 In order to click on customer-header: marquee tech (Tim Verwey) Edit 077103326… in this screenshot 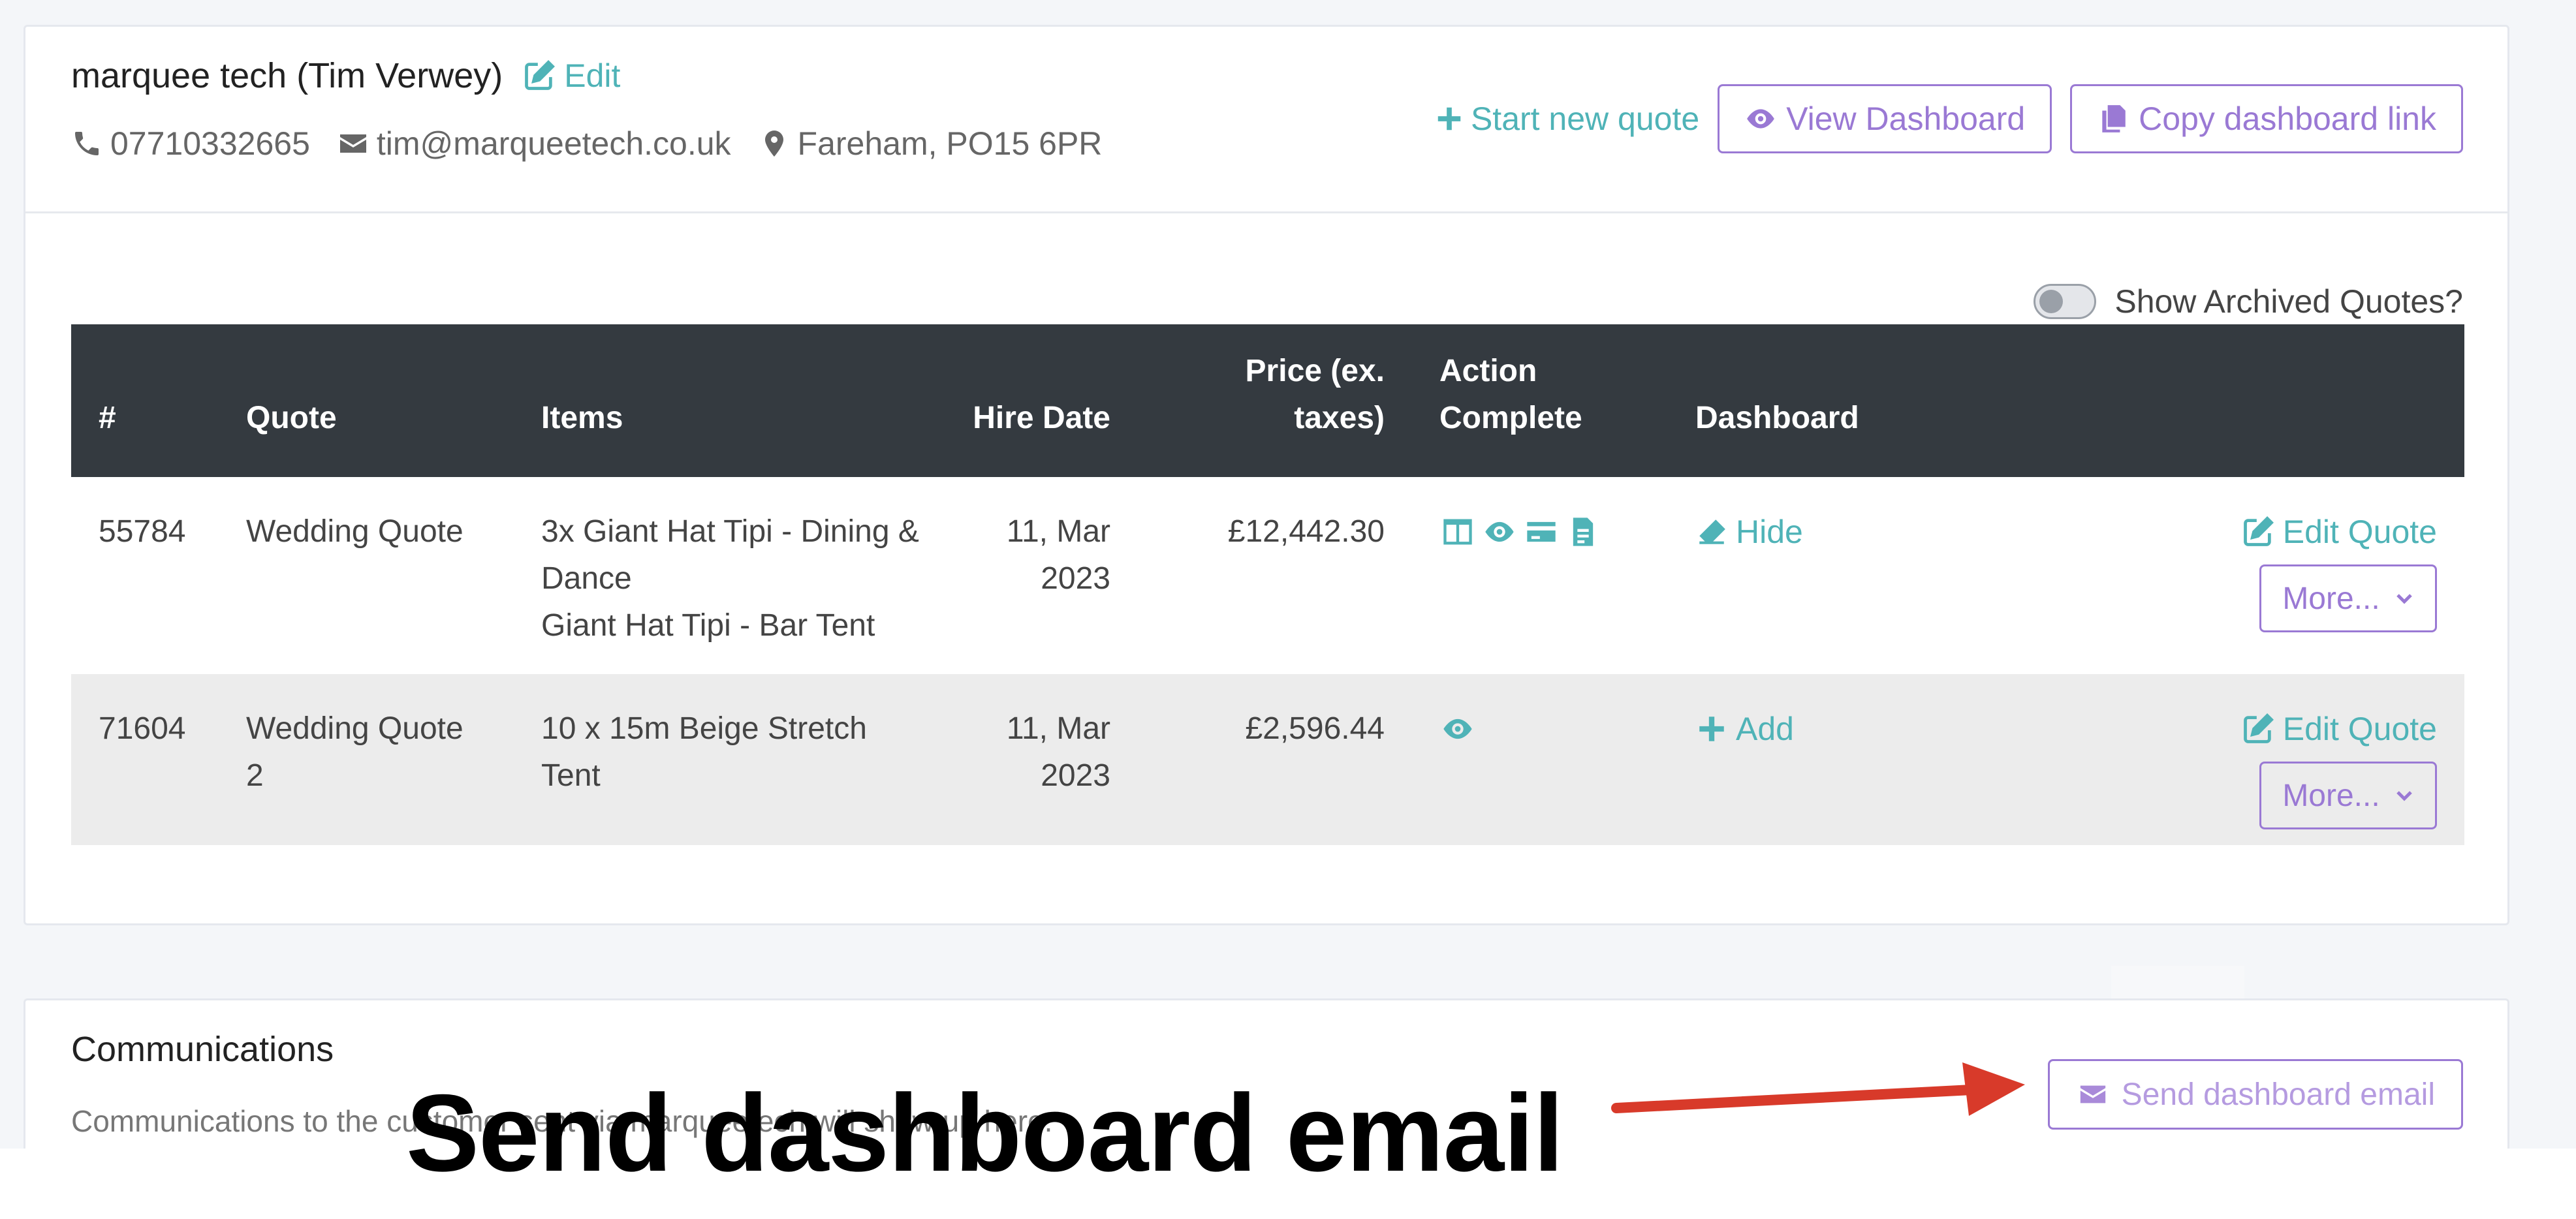, I will do `click(1266, 120)`.